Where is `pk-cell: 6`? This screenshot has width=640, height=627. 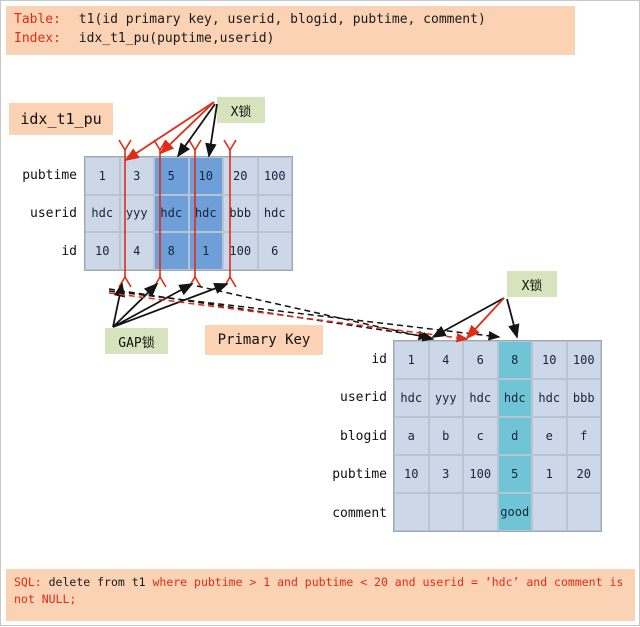 pk-cell: 6 is located at coordinates (480, 360).